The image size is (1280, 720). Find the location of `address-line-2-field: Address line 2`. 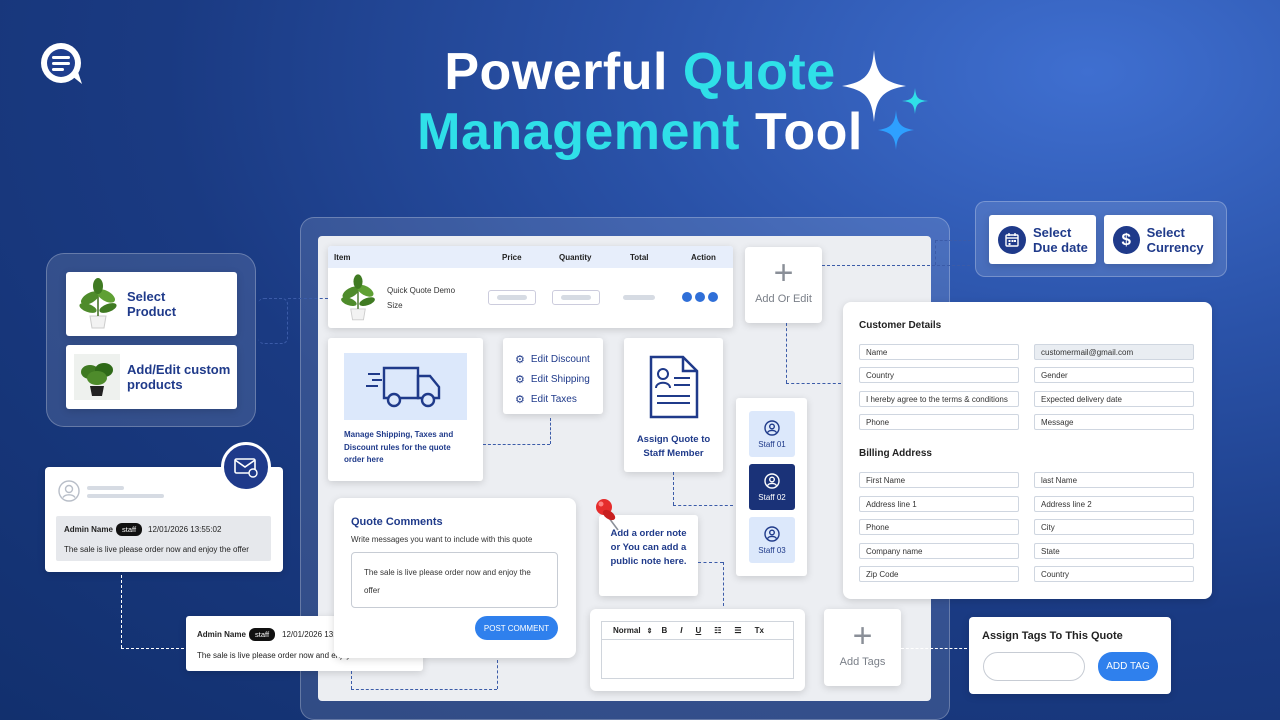

address-line-2-field: Address line 2 is located at coordinates (1114, 504).